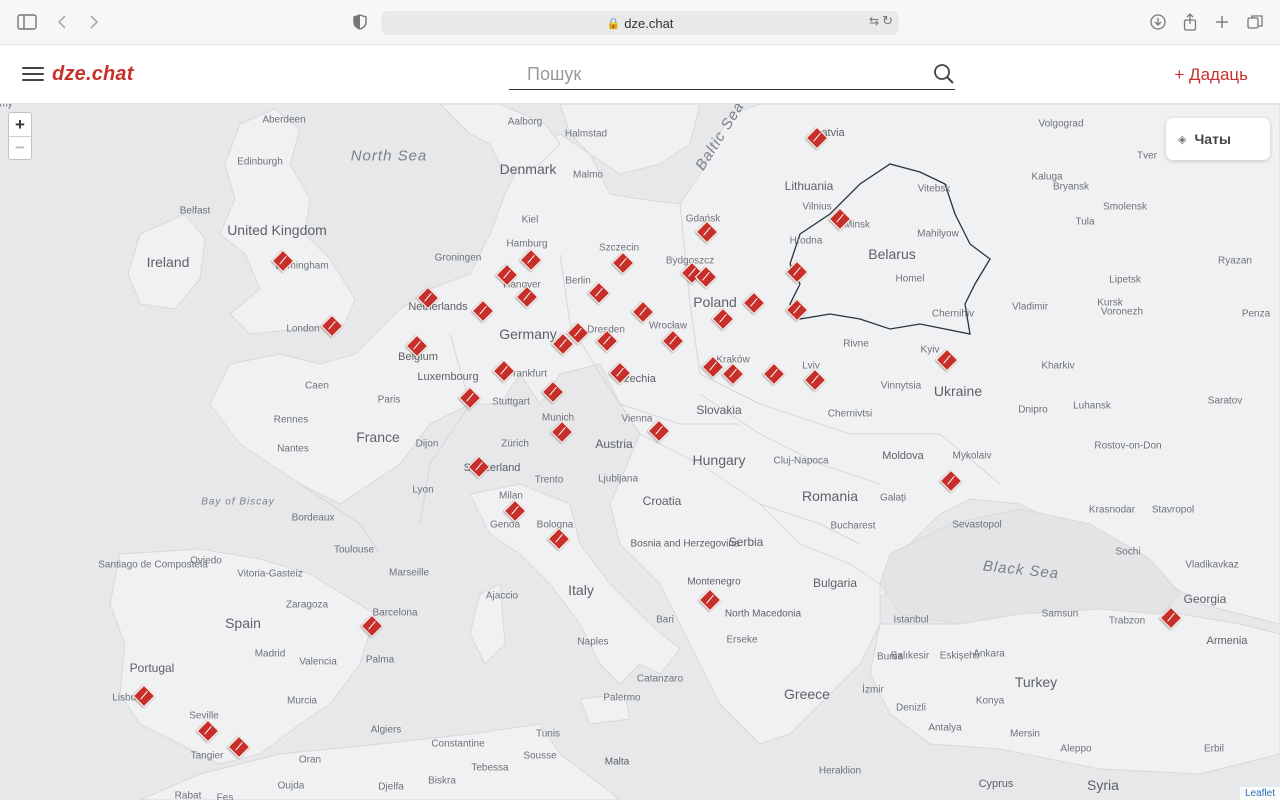  What do you see at coordinates (33, 74) in the screenshot?
I see `menu-icon` at bounding box center [33, 74].